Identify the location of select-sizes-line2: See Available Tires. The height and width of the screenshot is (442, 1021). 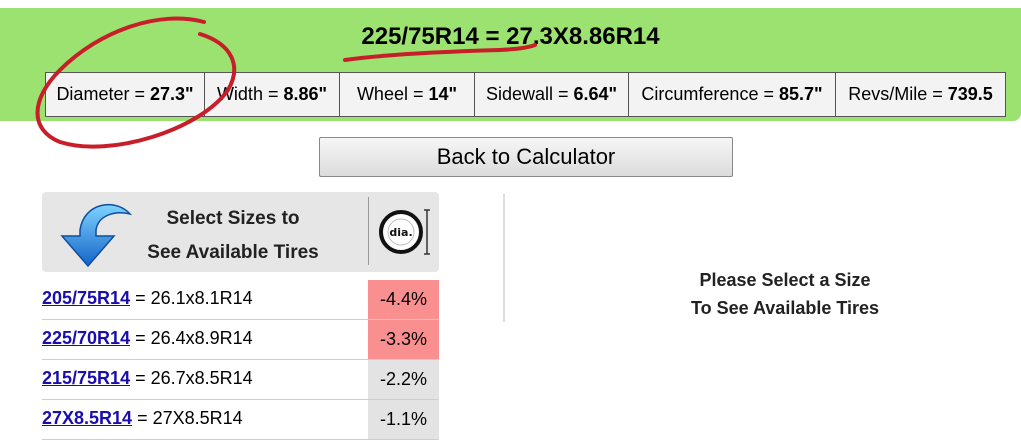
(233, 252).